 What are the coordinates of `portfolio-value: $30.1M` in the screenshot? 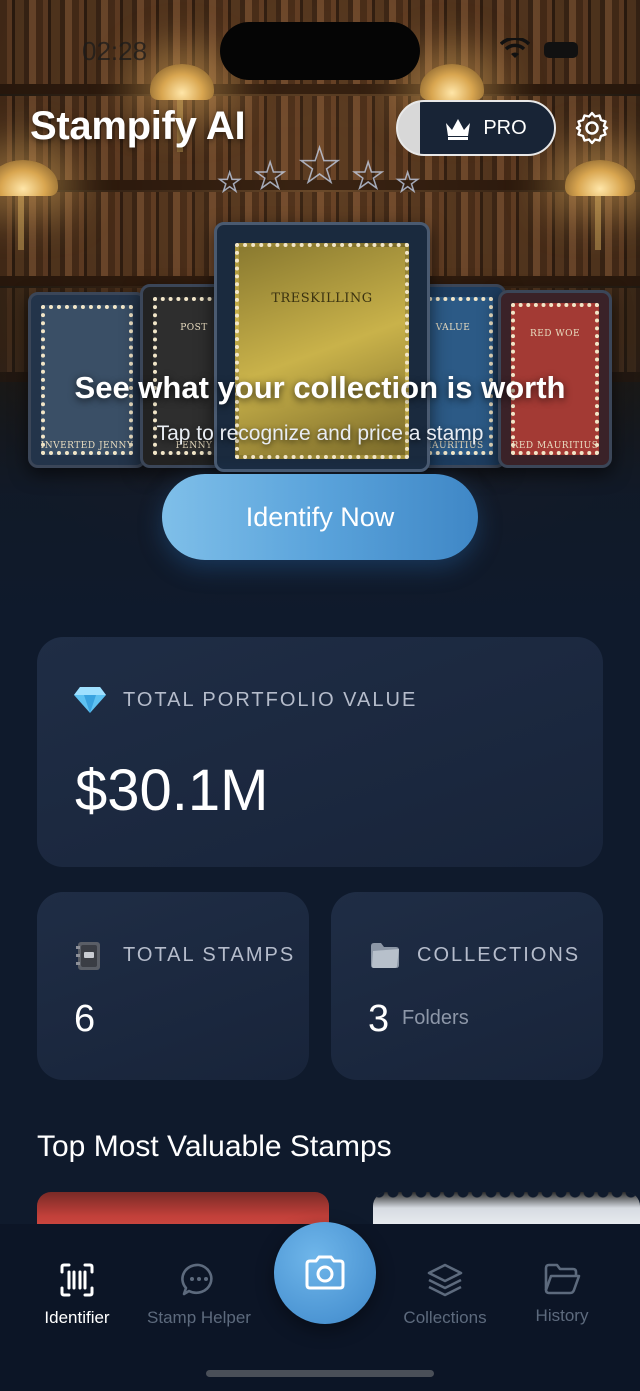 It's located at (172, 790).